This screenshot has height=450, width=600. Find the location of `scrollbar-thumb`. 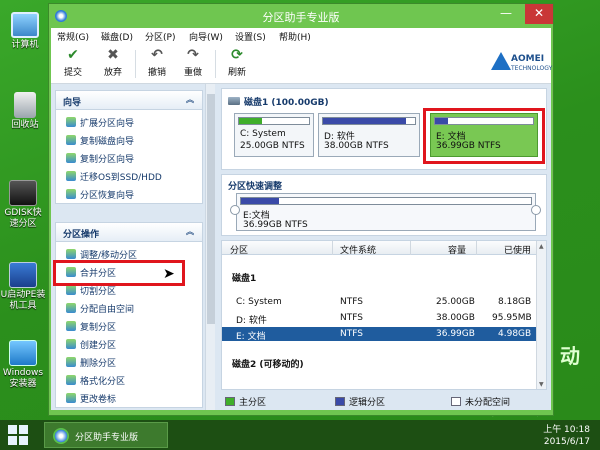

scrollbar-thumb is located at coordinates (211, 209).